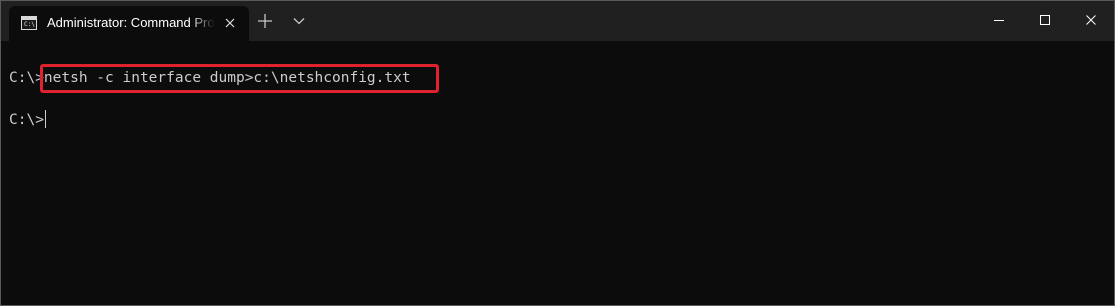  I want to click on tab-title: Administrator: Command Prompt, so click(131, 22).